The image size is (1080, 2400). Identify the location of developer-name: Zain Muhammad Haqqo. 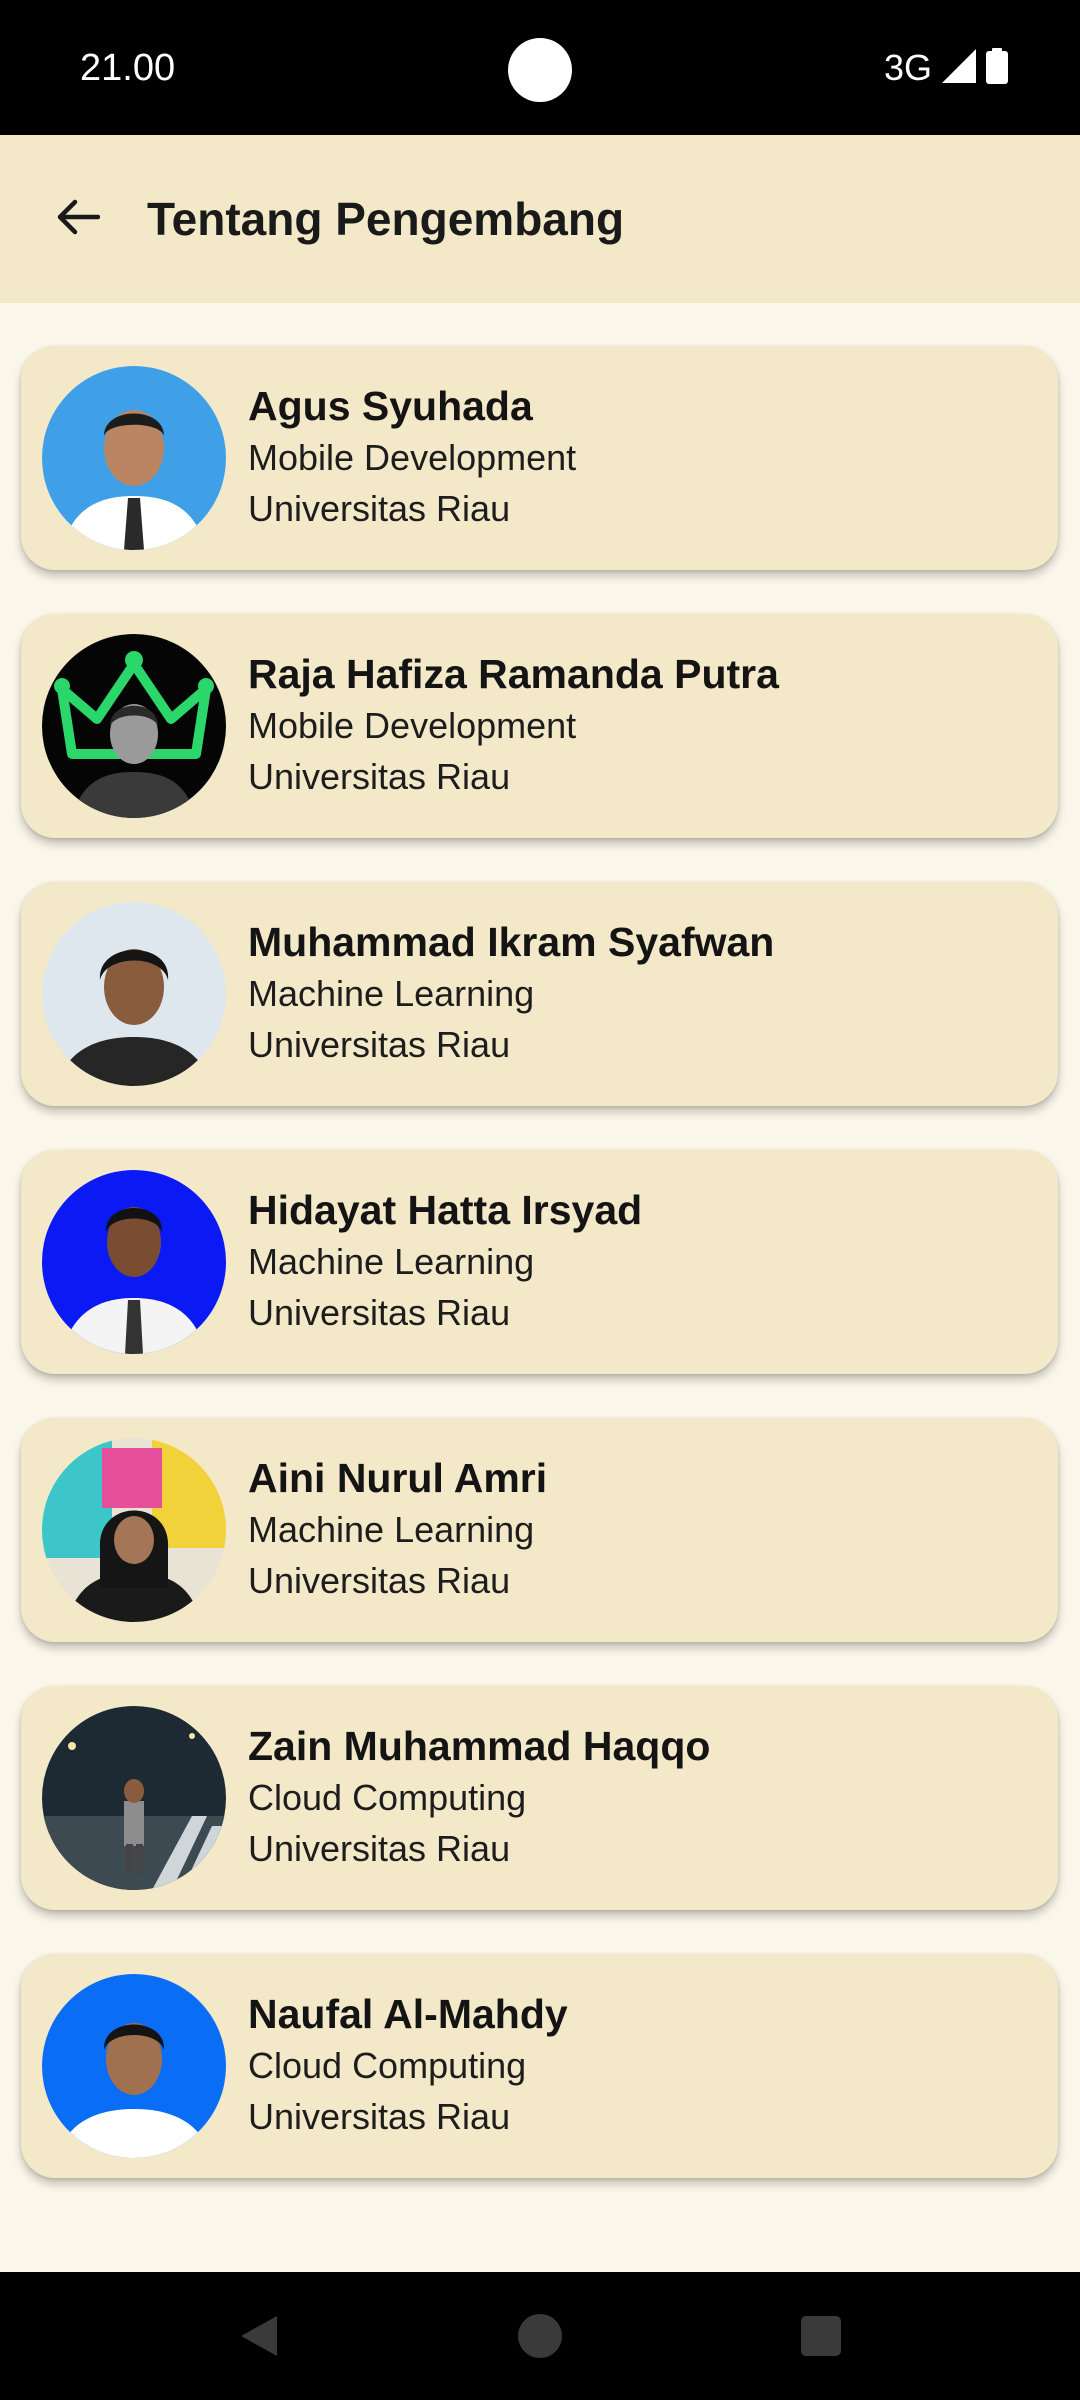
(479, 1746).